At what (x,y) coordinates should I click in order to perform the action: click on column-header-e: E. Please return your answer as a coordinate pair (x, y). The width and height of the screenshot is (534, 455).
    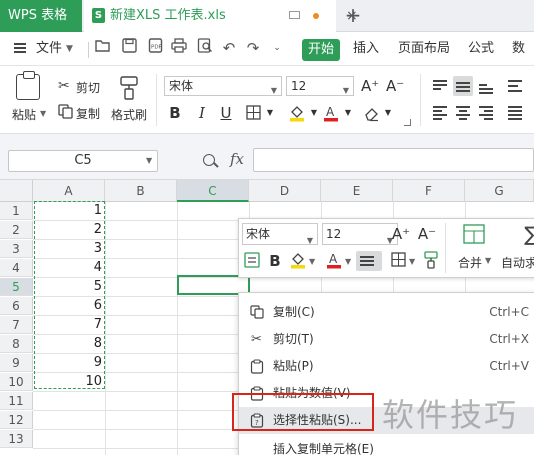
    Looking at the image, I should click on (357, 191).